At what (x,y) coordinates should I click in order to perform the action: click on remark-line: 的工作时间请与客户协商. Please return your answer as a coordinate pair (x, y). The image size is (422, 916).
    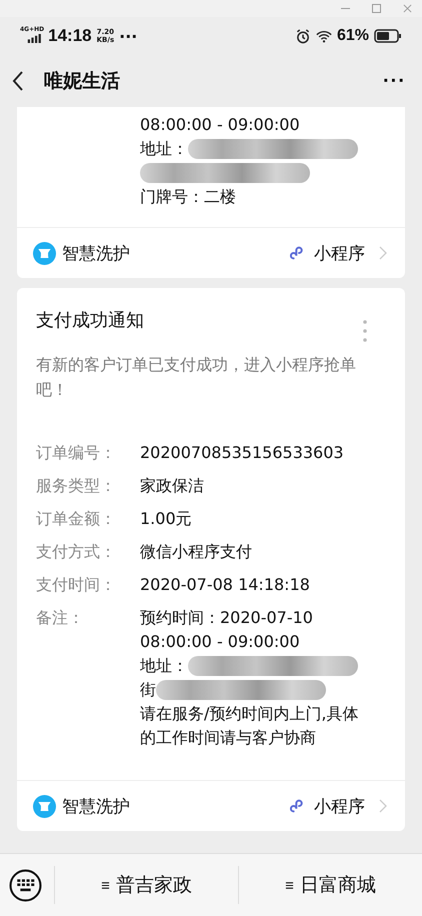
    Looking at the image, I should click on (228, 738).